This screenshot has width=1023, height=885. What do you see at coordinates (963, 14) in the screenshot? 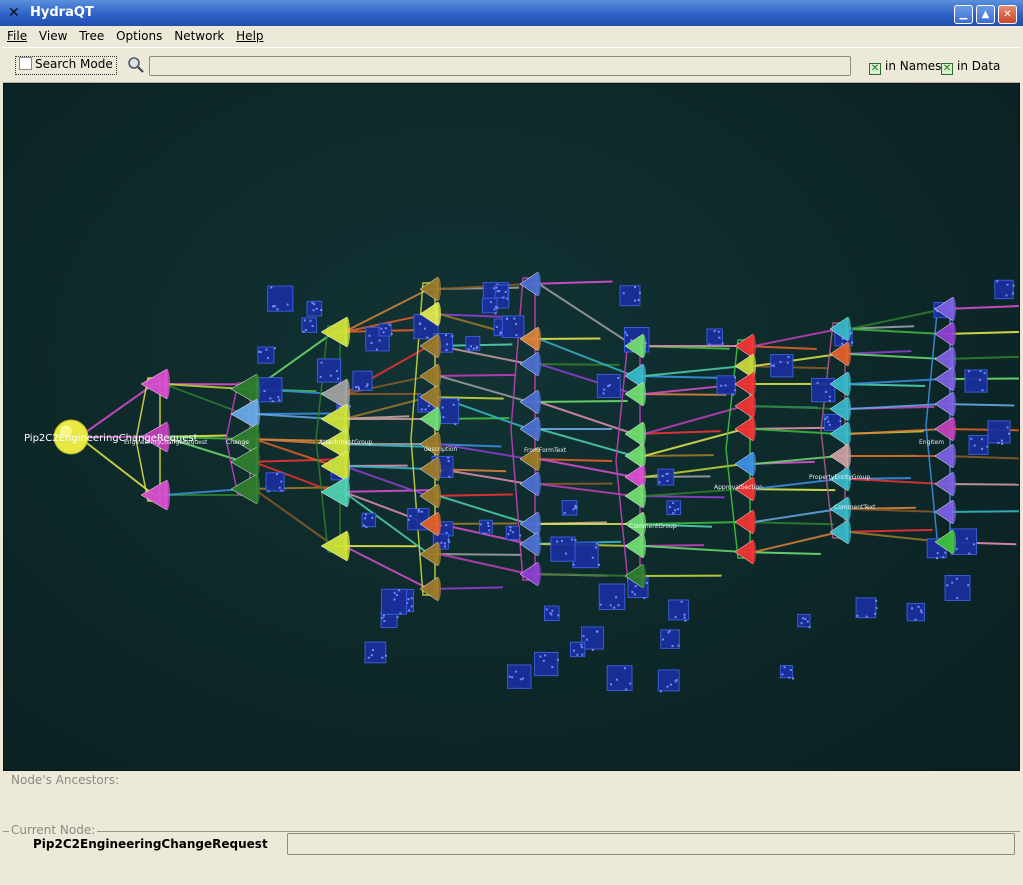
I see `minimize-button: ▁` at bounding box center [963, 14].